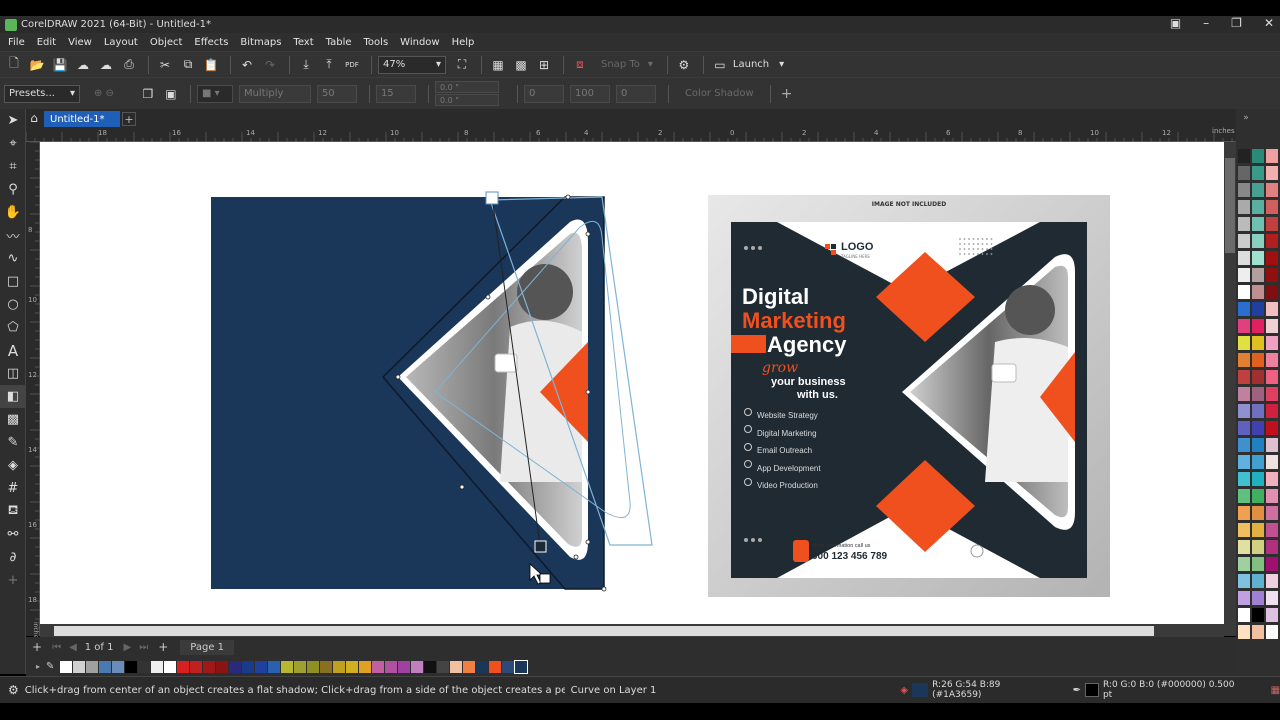 Image resolution: width=1280 pixels, height=720 pixels. What do you see at coordinates (207, 647) in the screenshot?
I see `page-1-tab: Page 1` at bounding box center [207, 647].